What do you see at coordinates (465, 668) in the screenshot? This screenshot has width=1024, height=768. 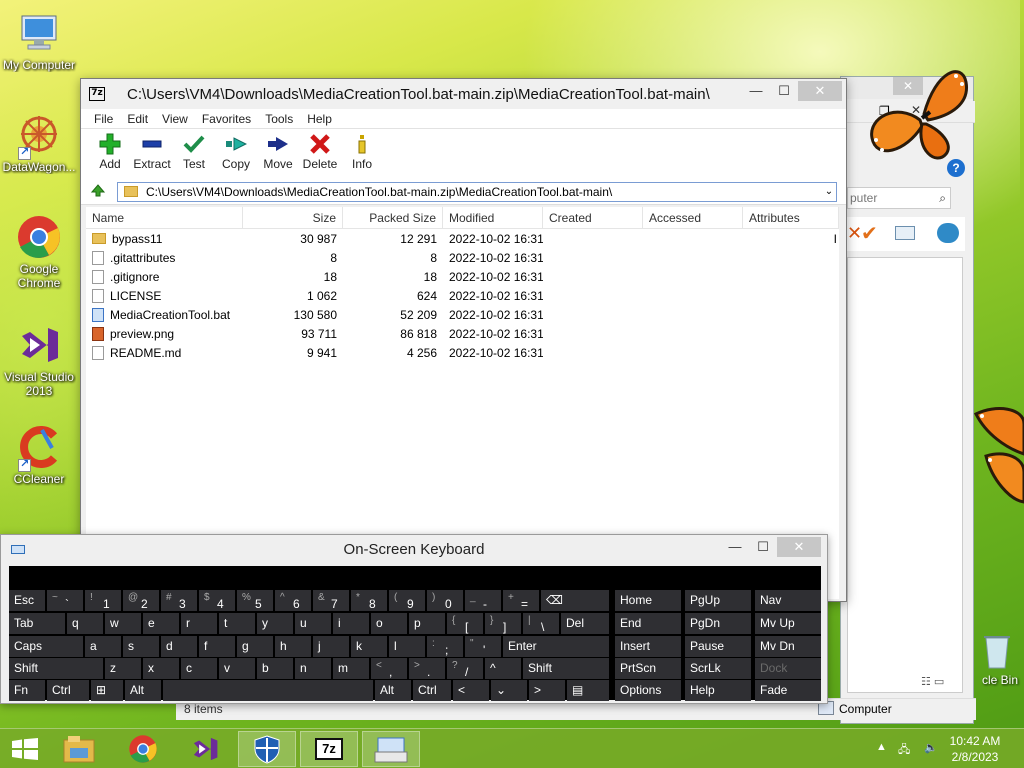 I see `key-punct-b2: ? /` at bounding box center [465, 668].